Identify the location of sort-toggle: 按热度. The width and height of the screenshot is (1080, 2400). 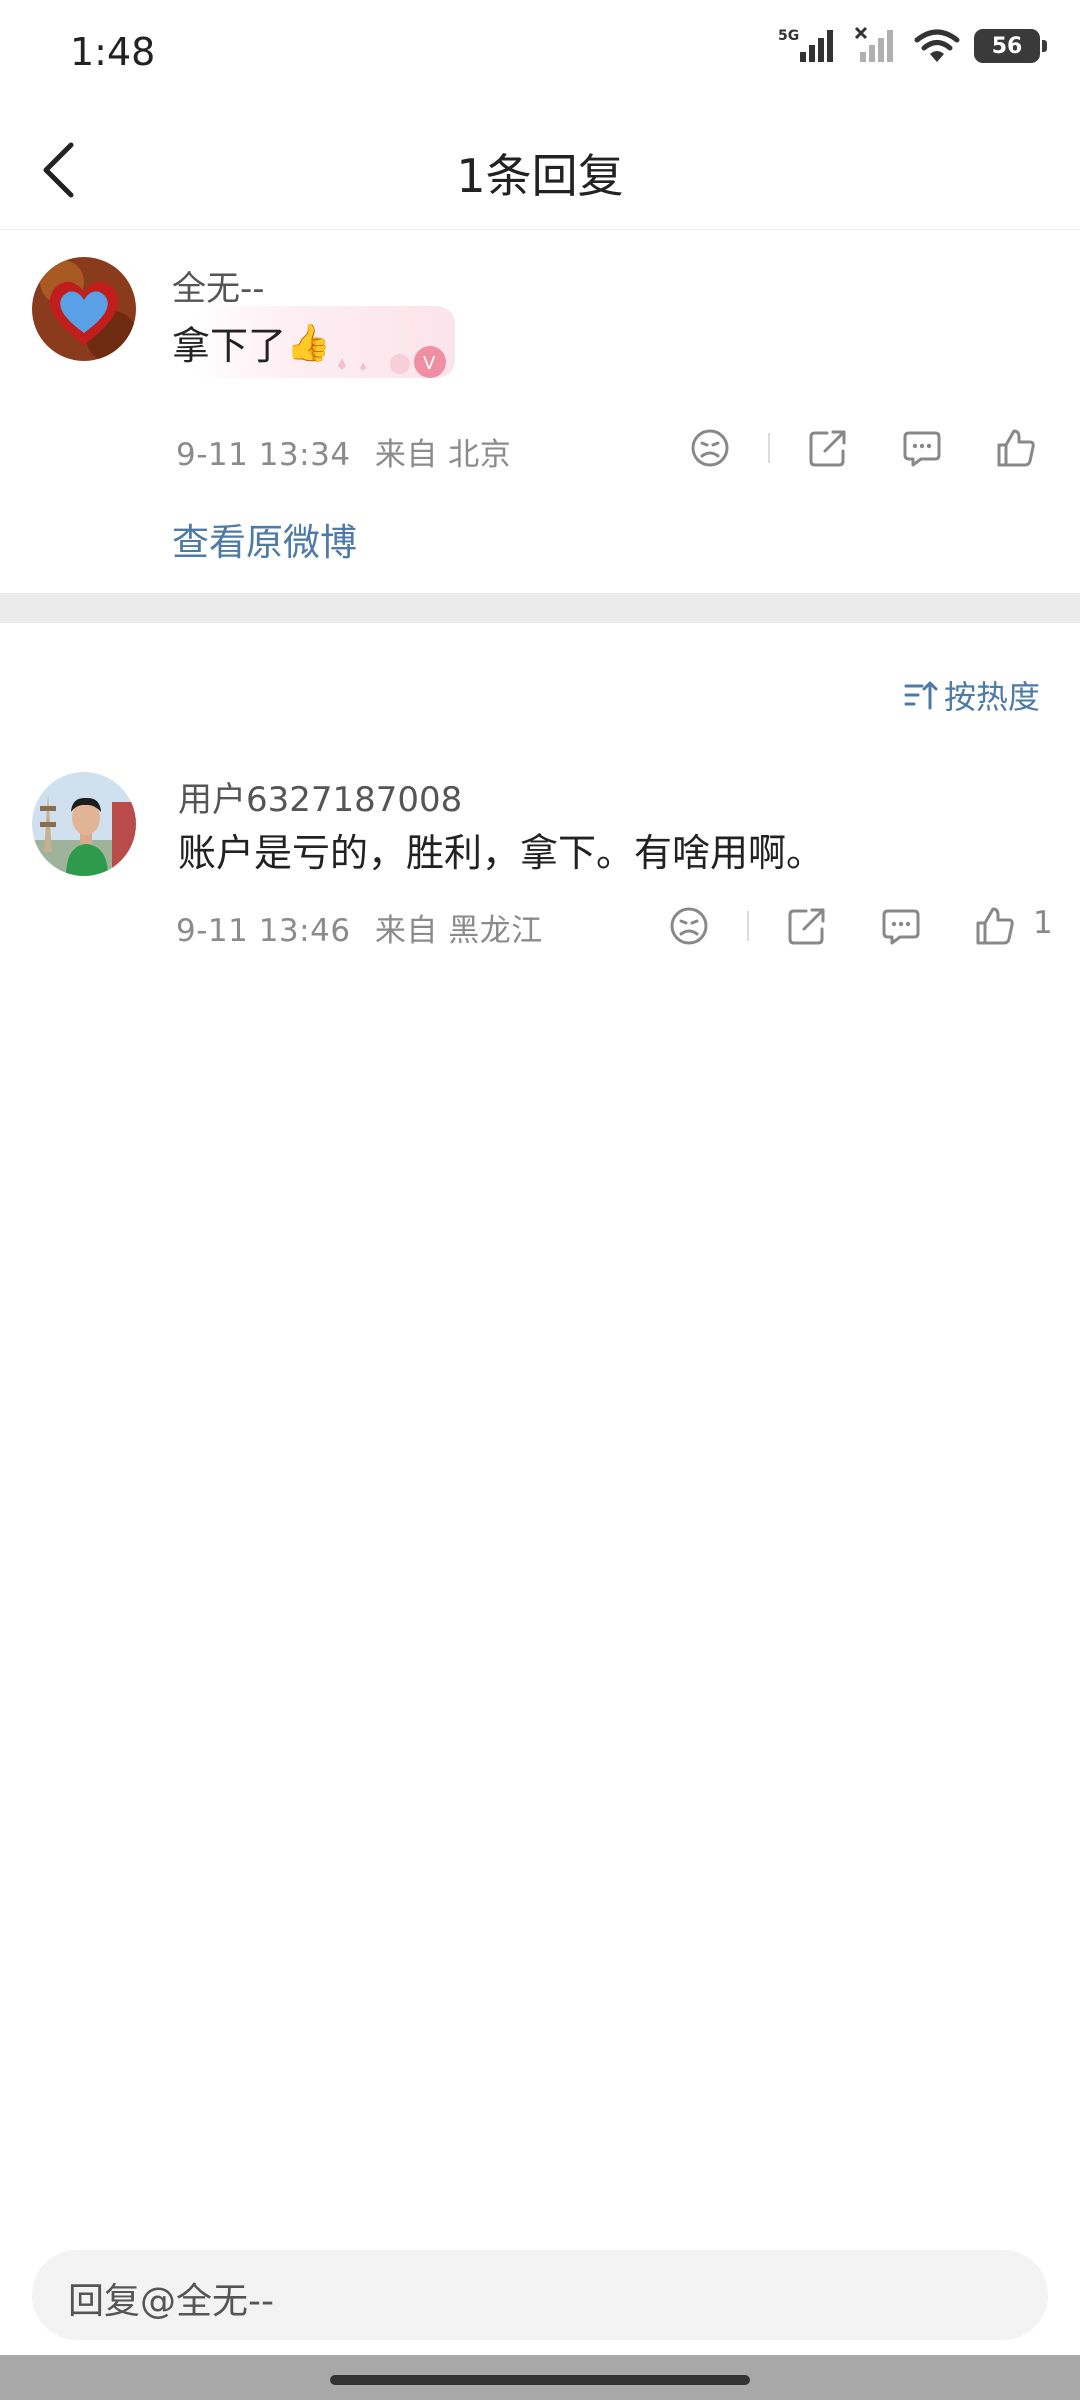
(972, 695).